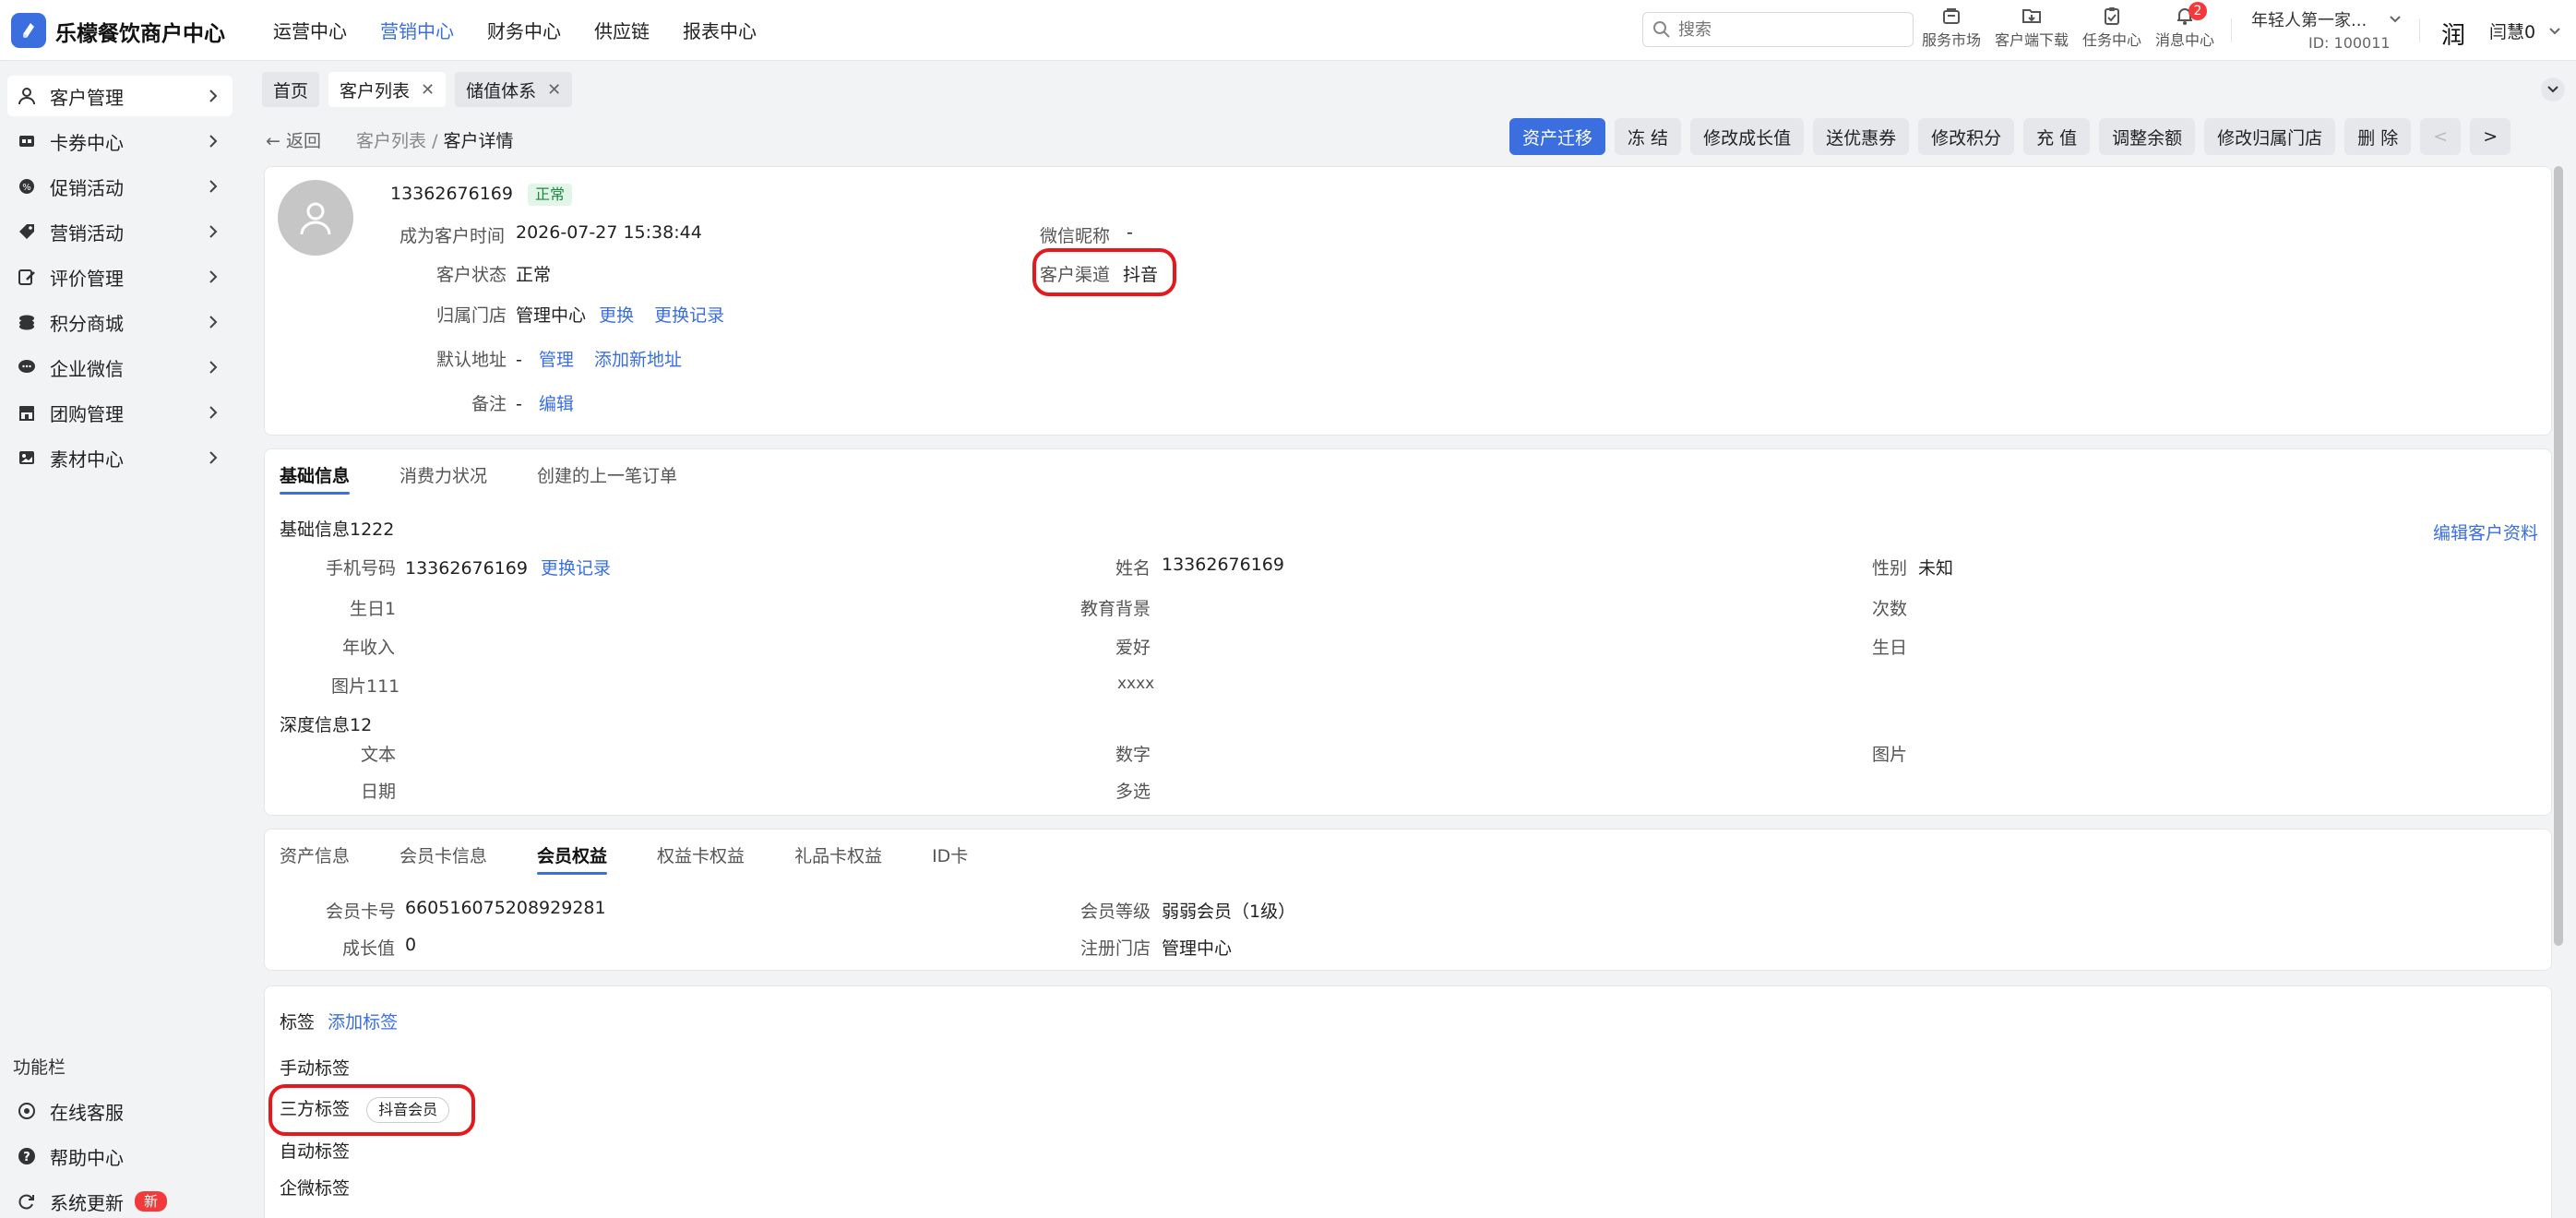 Image resolution: width=2576 pixels, height=1218 pixels. Describe the element at coordinates (291, 89) in the screenshot. I see `tab-home: 首页` at that location.